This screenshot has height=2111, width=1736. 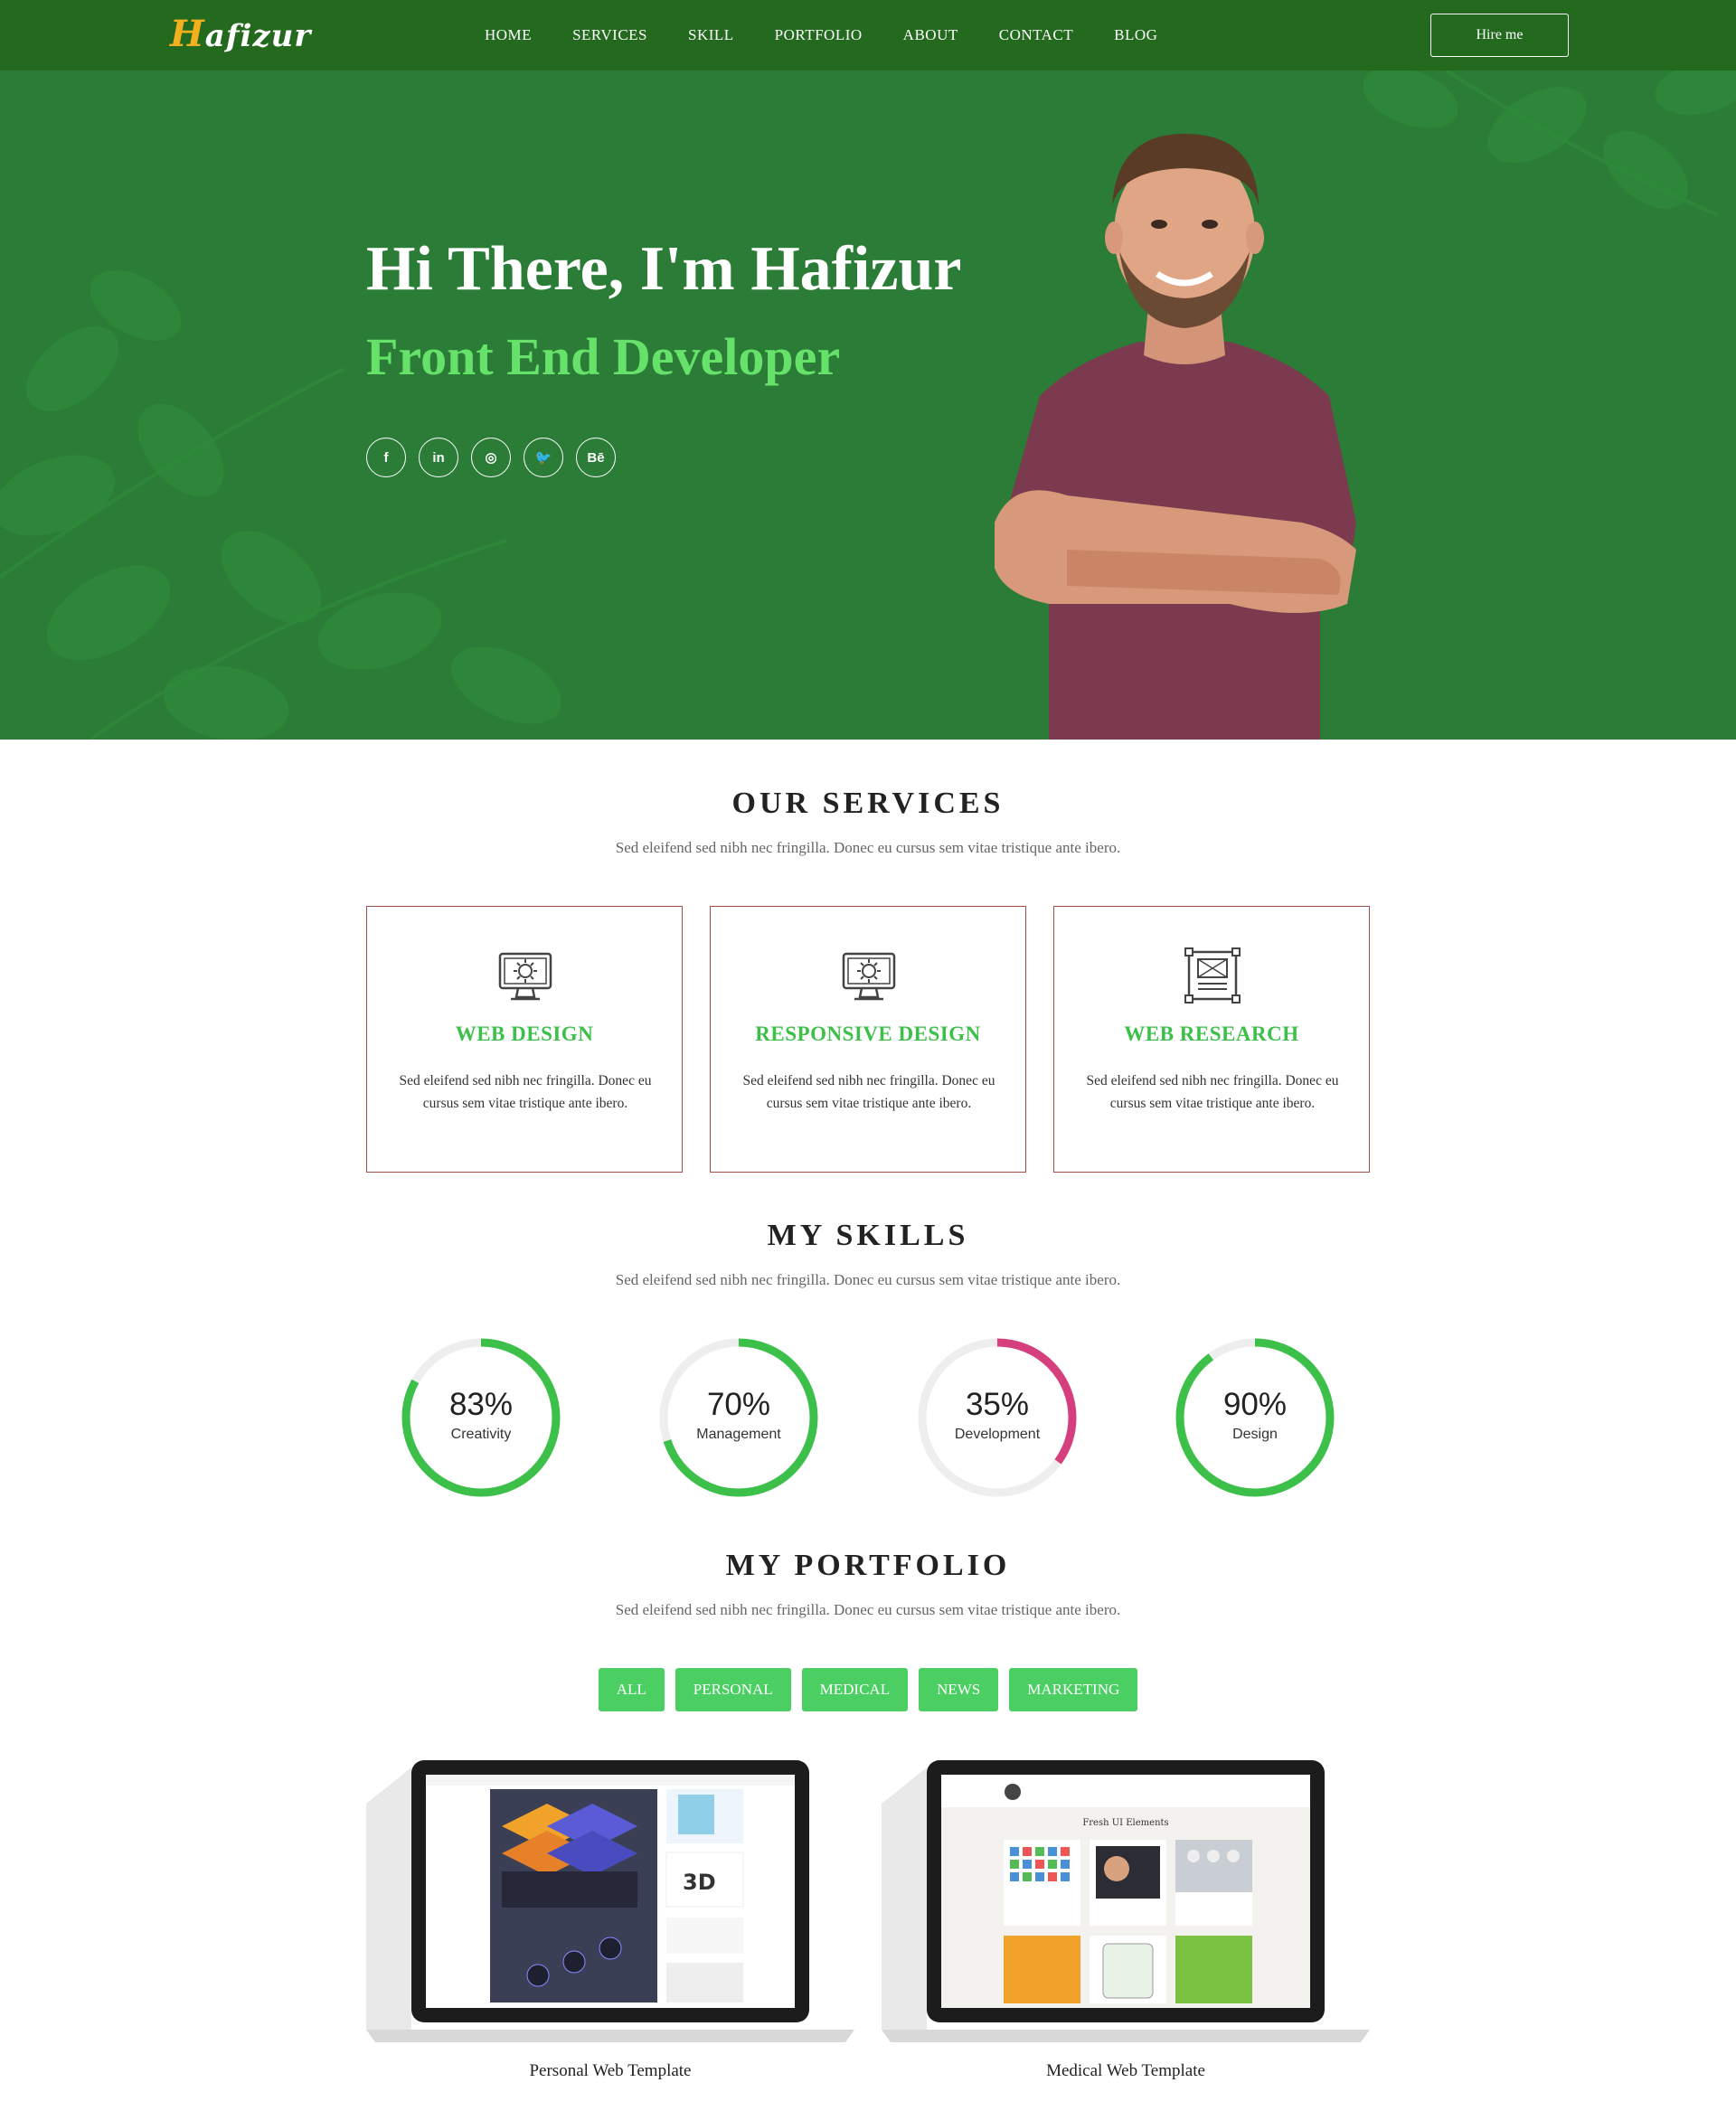 I want to click on portfolio-item-personal: 3D, so click(x=610, y=1903).